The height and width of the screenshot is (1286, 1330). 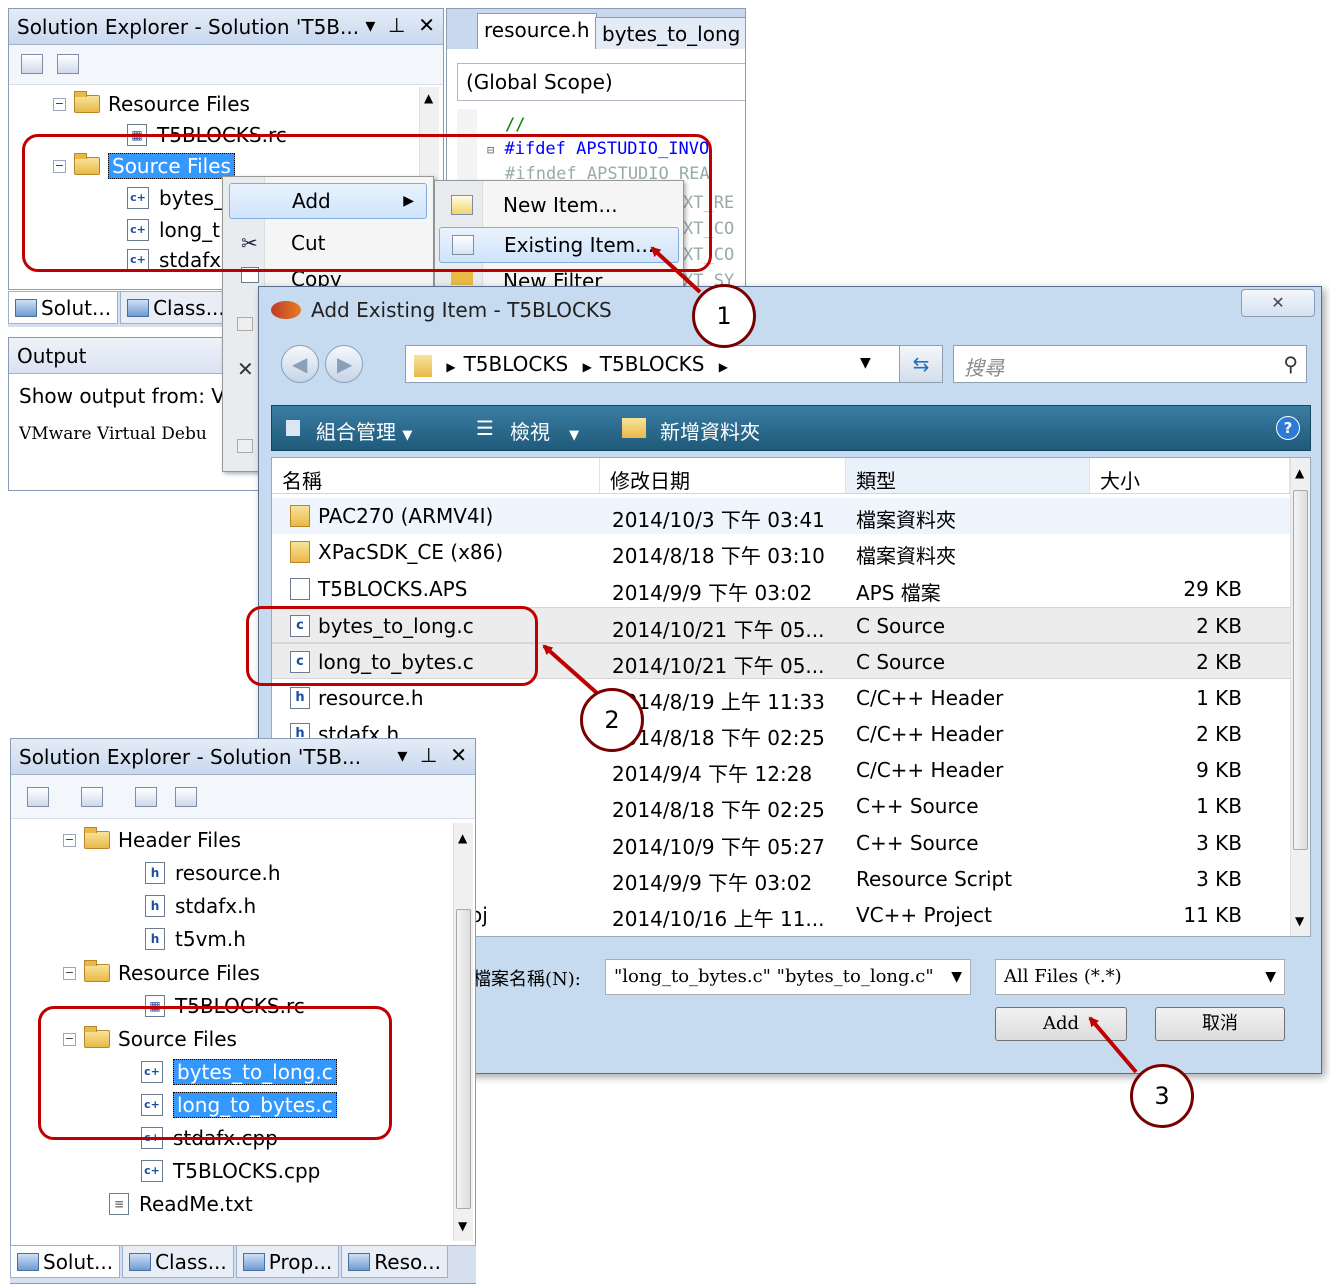 I want to click on callout-1: 1, so click(x=724, y=316).